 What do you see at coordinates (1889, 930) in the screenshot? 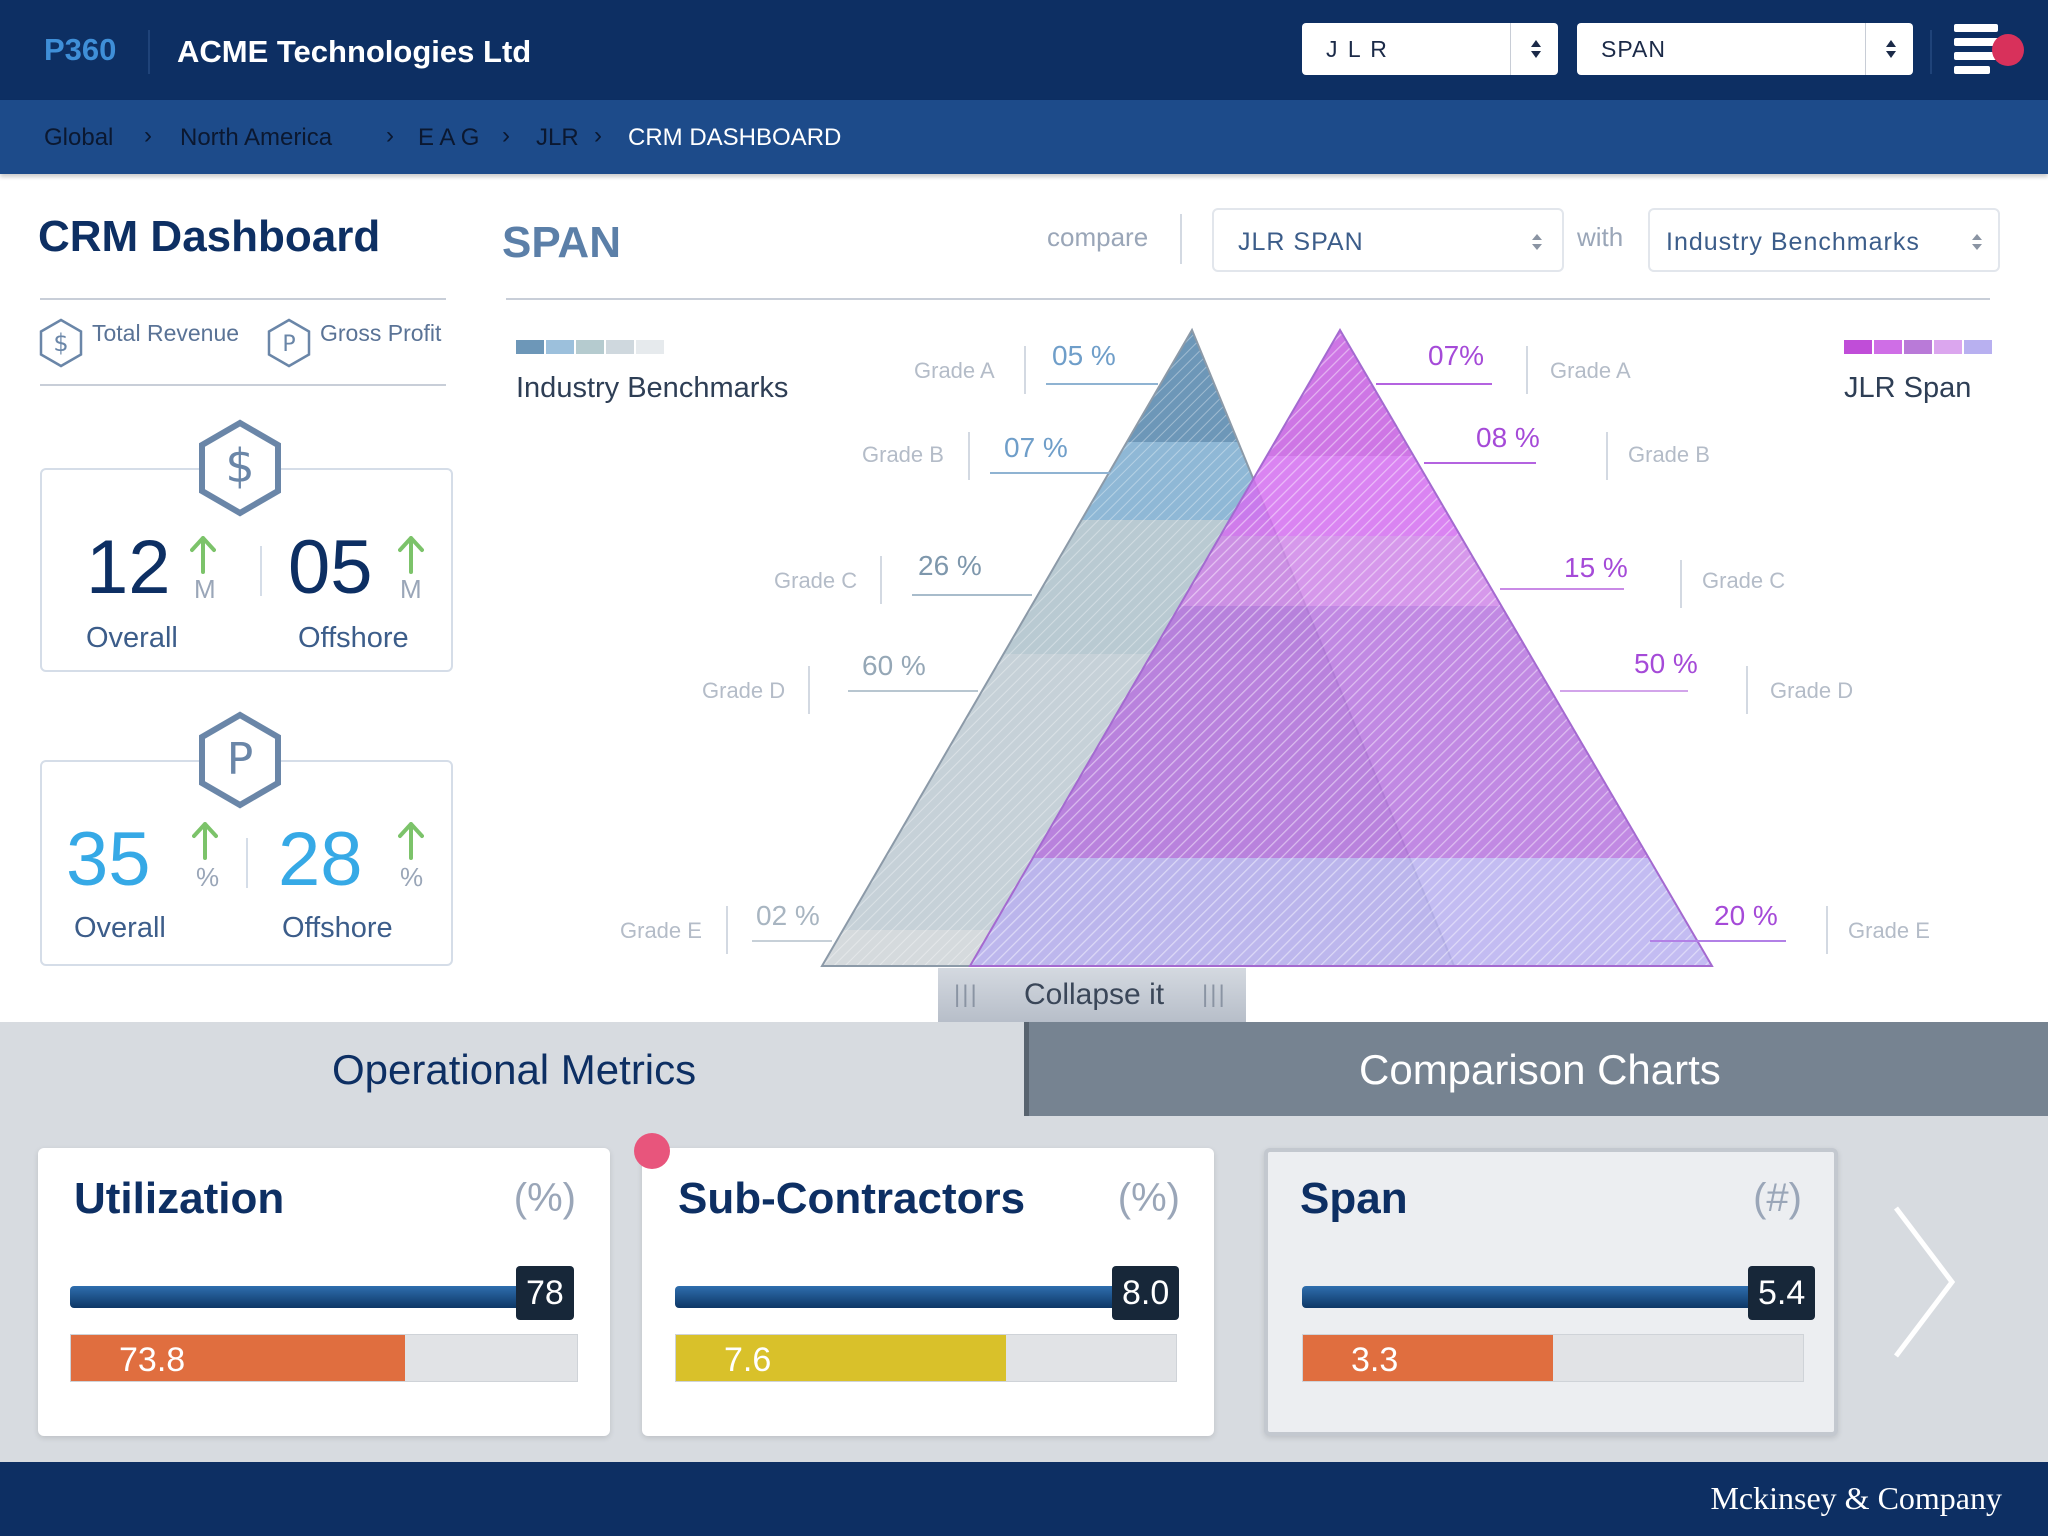
I see `right-grade-e-label: Grade E` at bounding box center [1889, 930].